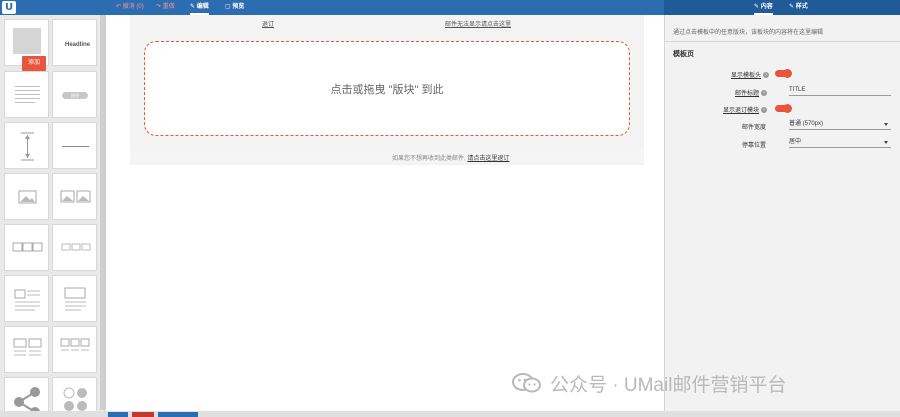 Image resolution: width=900 pixels, height=417 pixels. I want to click on divider-icon, so click(75, 146).